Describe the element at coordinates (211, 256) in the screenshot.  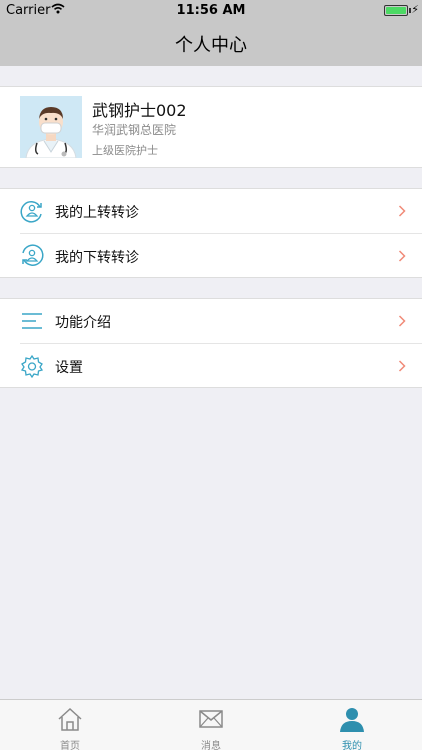
I see `menu-item-referral-down: 我的下转转诊` at that location.